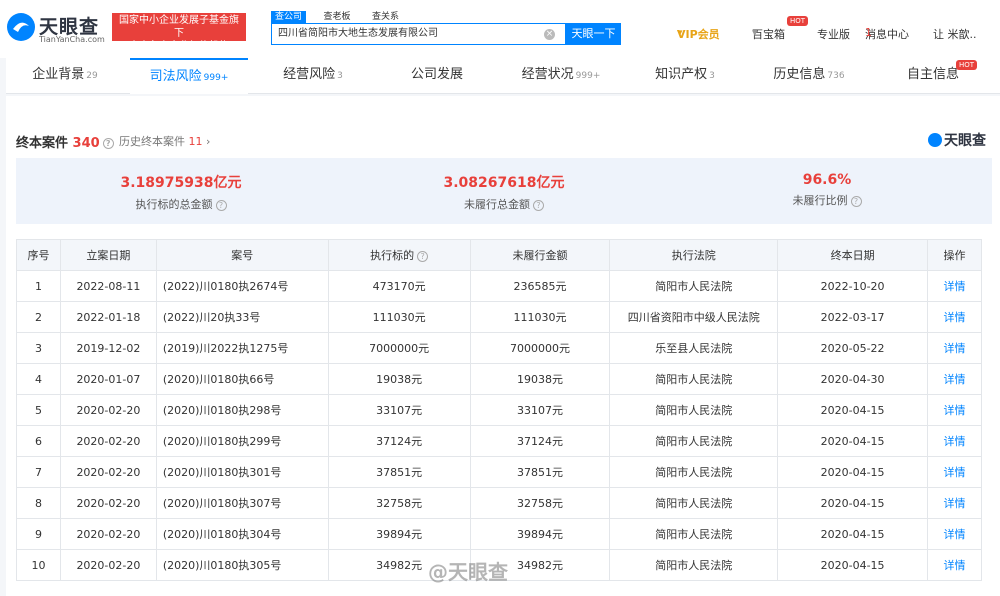 The image size is (1000, 596). Describe the element at coordinates (242, 472) in the screenshot. I see `cell-case-no: (2020)川0180执301号` at that location.